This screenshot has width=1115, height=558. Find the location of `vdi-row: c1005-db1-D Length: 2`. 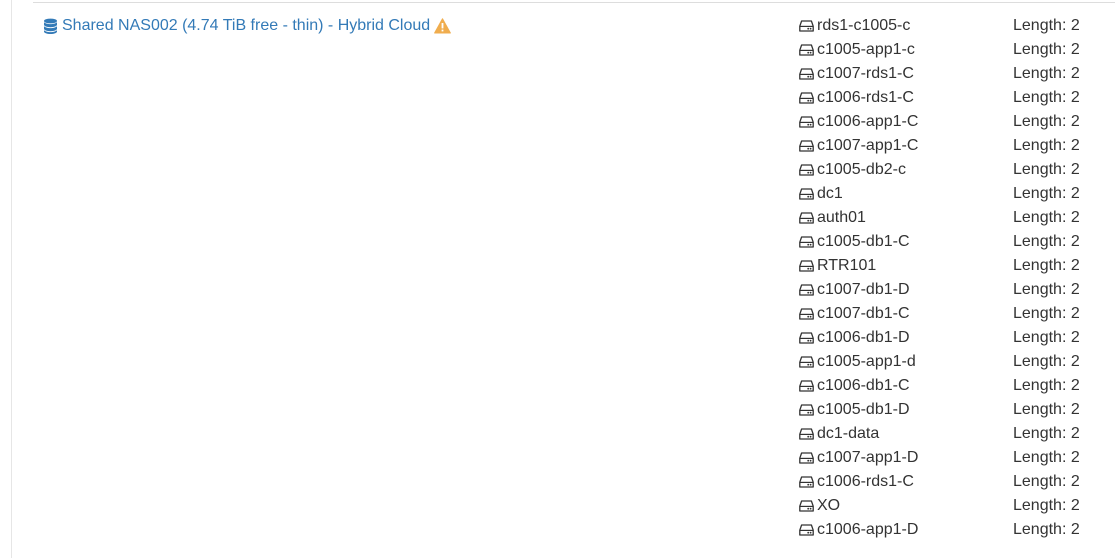

vdi-row: c1005-db1-D Length: 2 is located at coordinates (949, 410).